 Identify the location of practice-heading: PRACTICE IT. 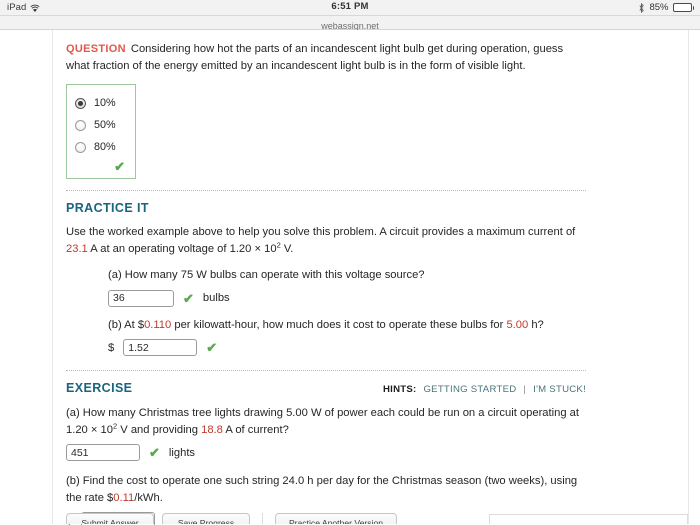
(107, 208).